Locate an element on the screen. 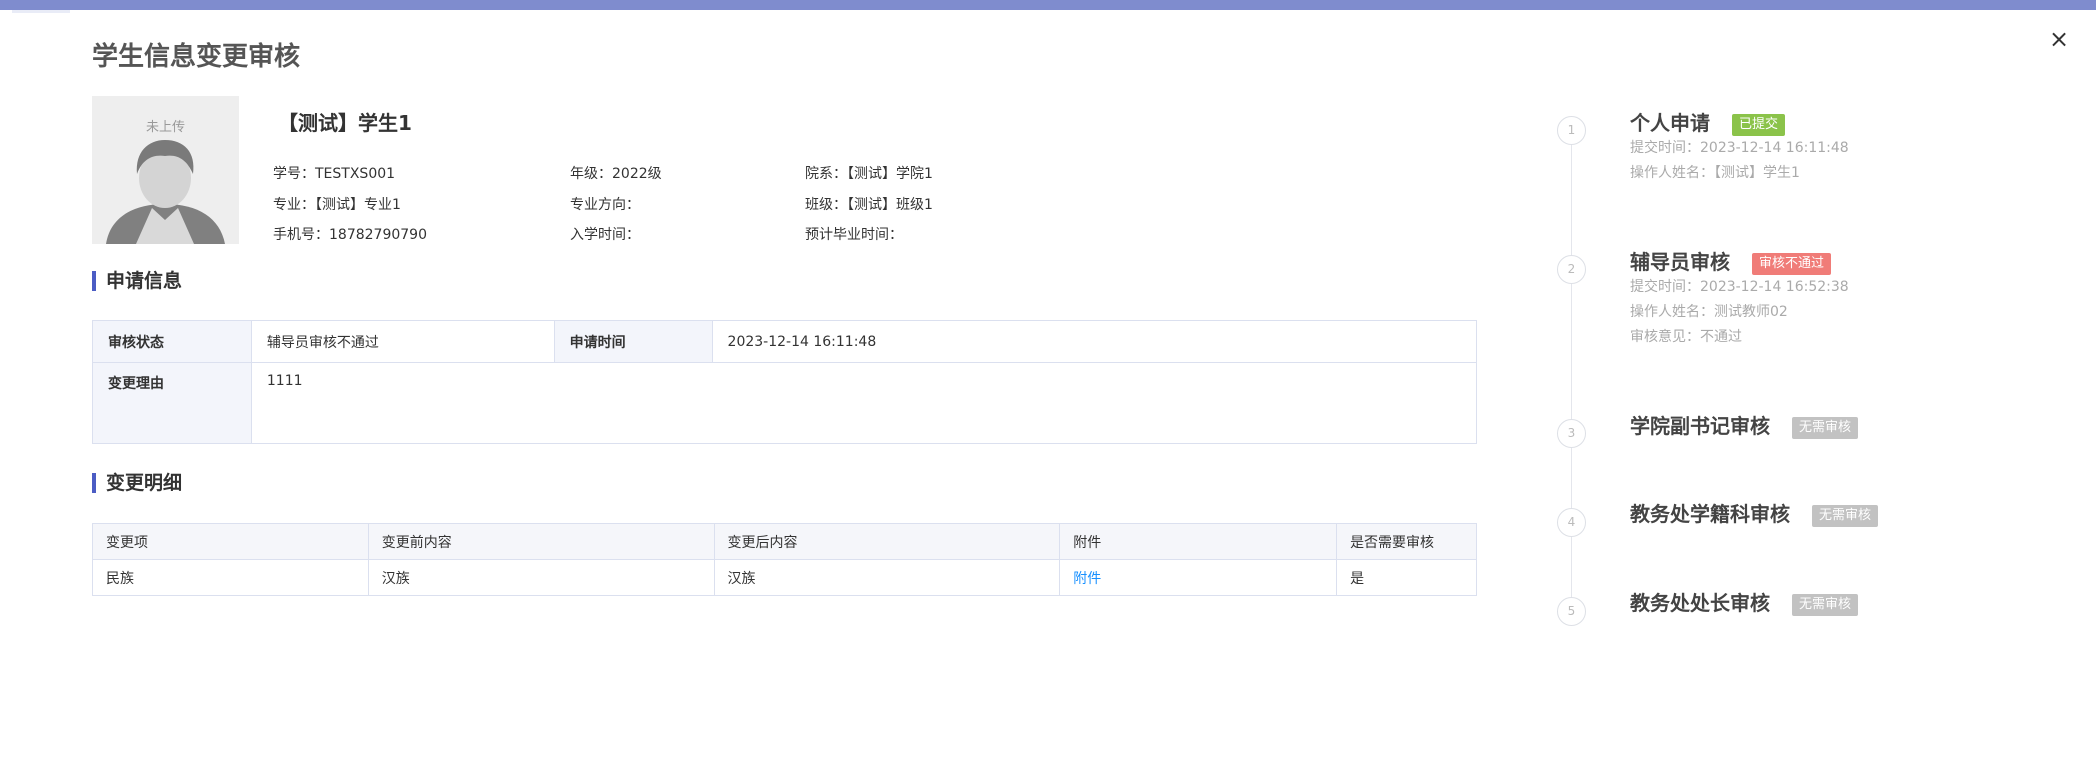 This screenshot has width=2096, height=771. changes-table: 变更项 变更前内容 变更后内容 附件 是否需要审核 民族 汉族 汉族 附件 是 is located at coordinates (784, 559).